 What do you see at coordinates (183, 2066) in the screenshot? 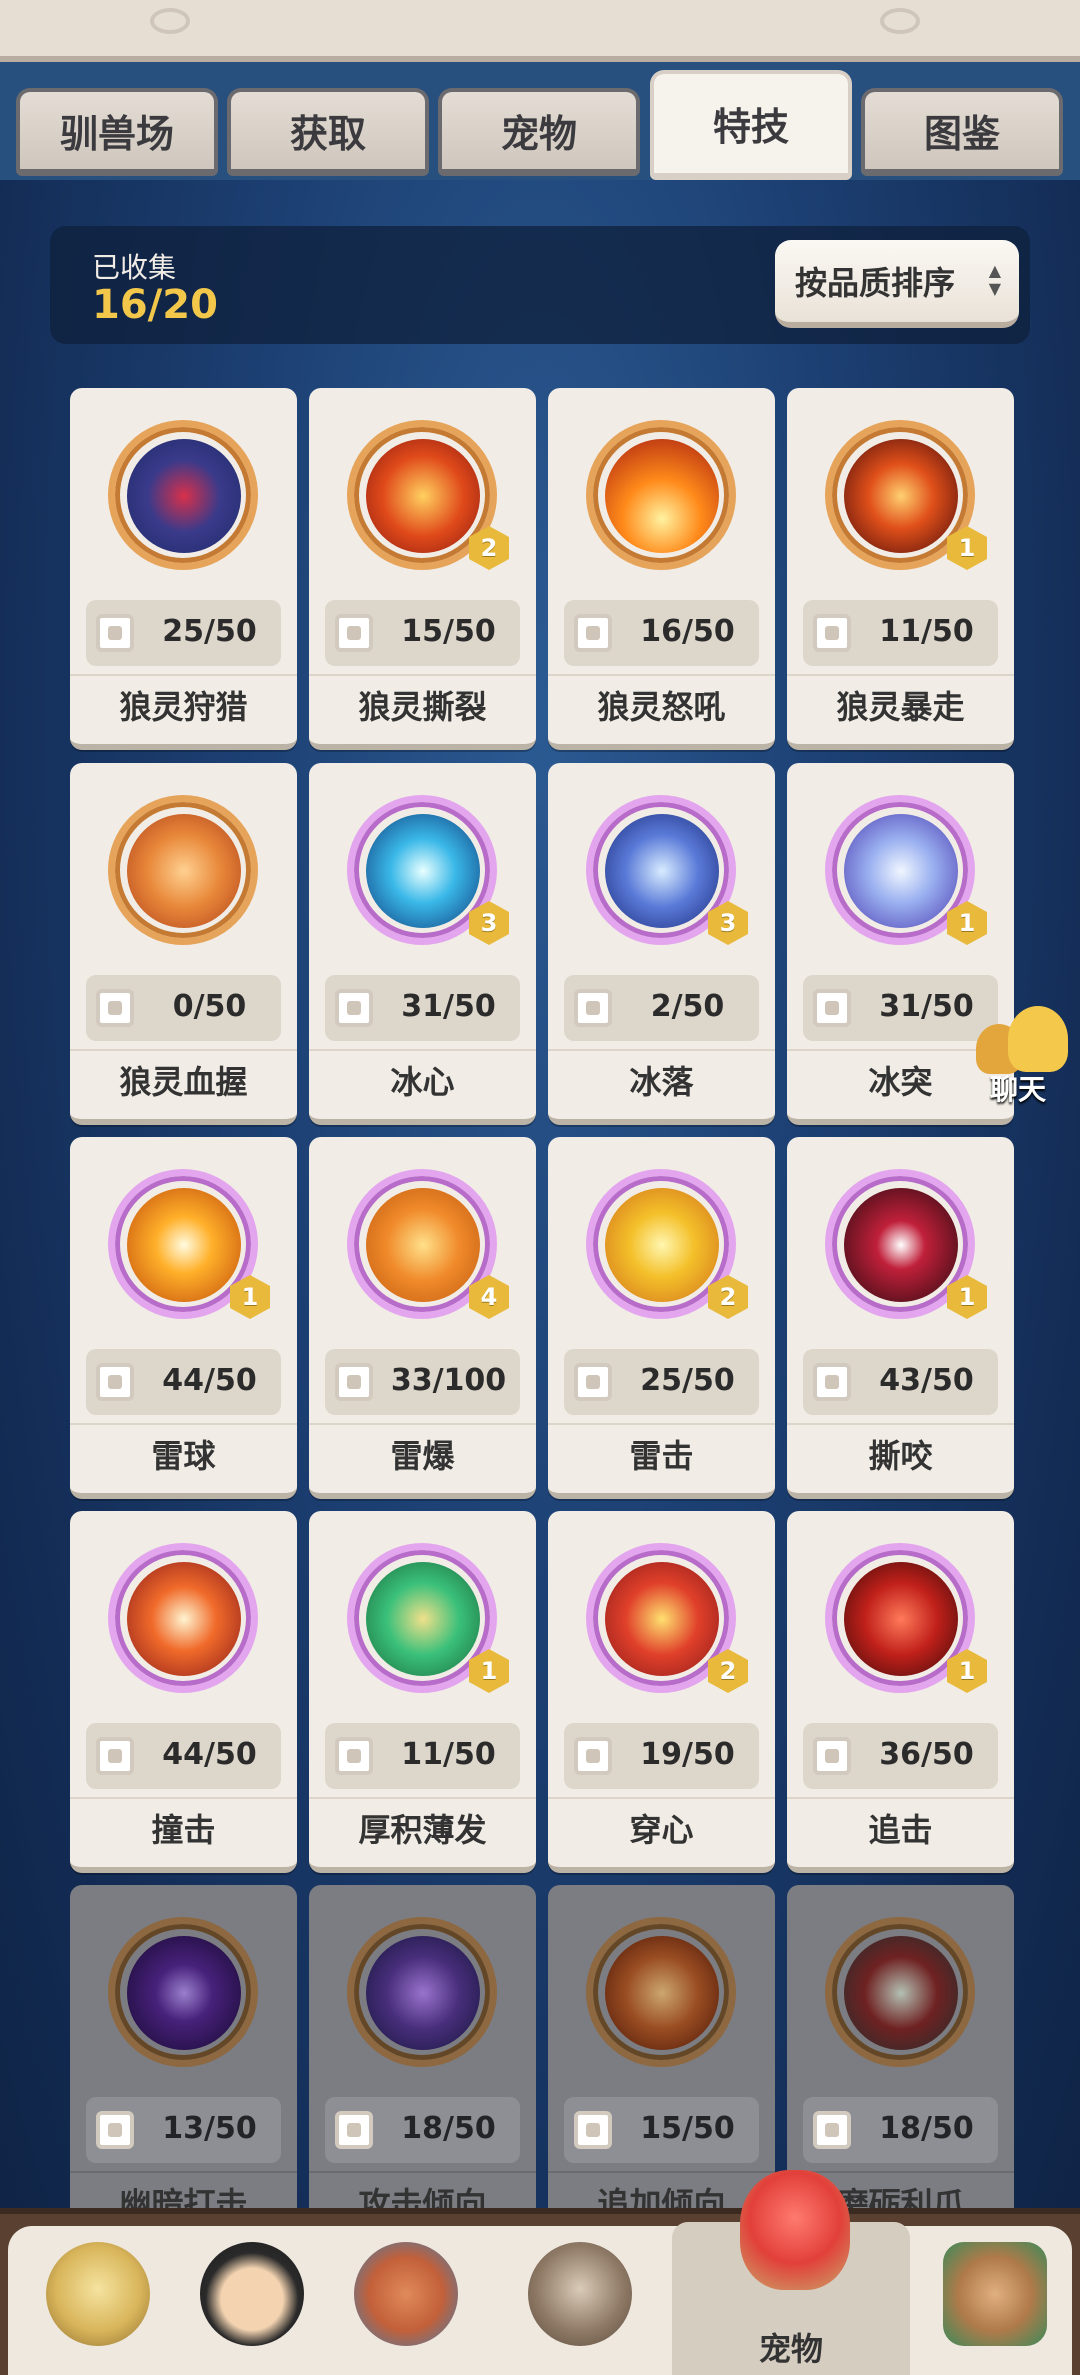
I see `skill-card: 13/50 幽暗打击` at bounding box center [183, 2066].